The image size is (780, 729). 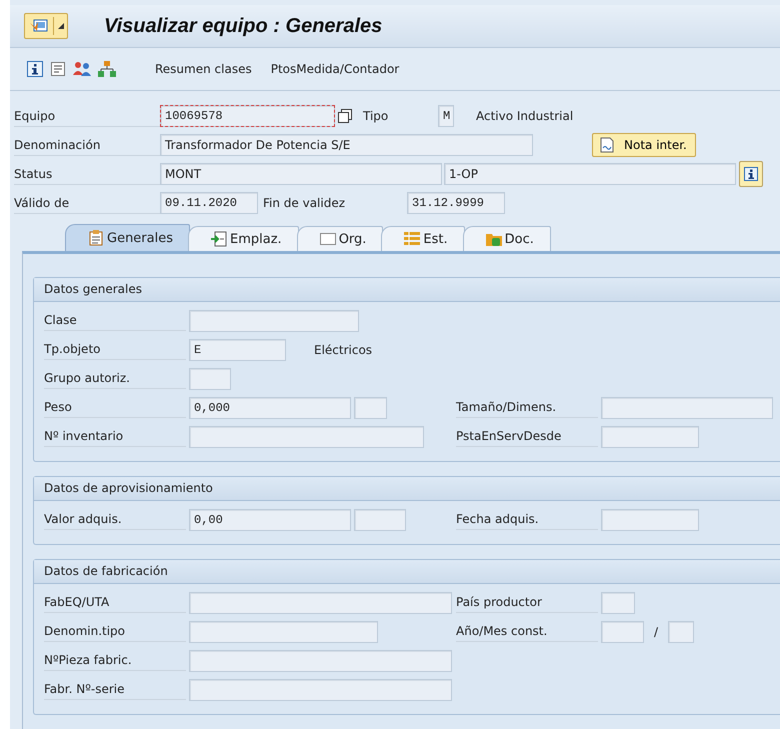 What do you see at coordinates (506, 238) in the screenshot?
I see `tab: Doc.` at bounding box center [506, 238].